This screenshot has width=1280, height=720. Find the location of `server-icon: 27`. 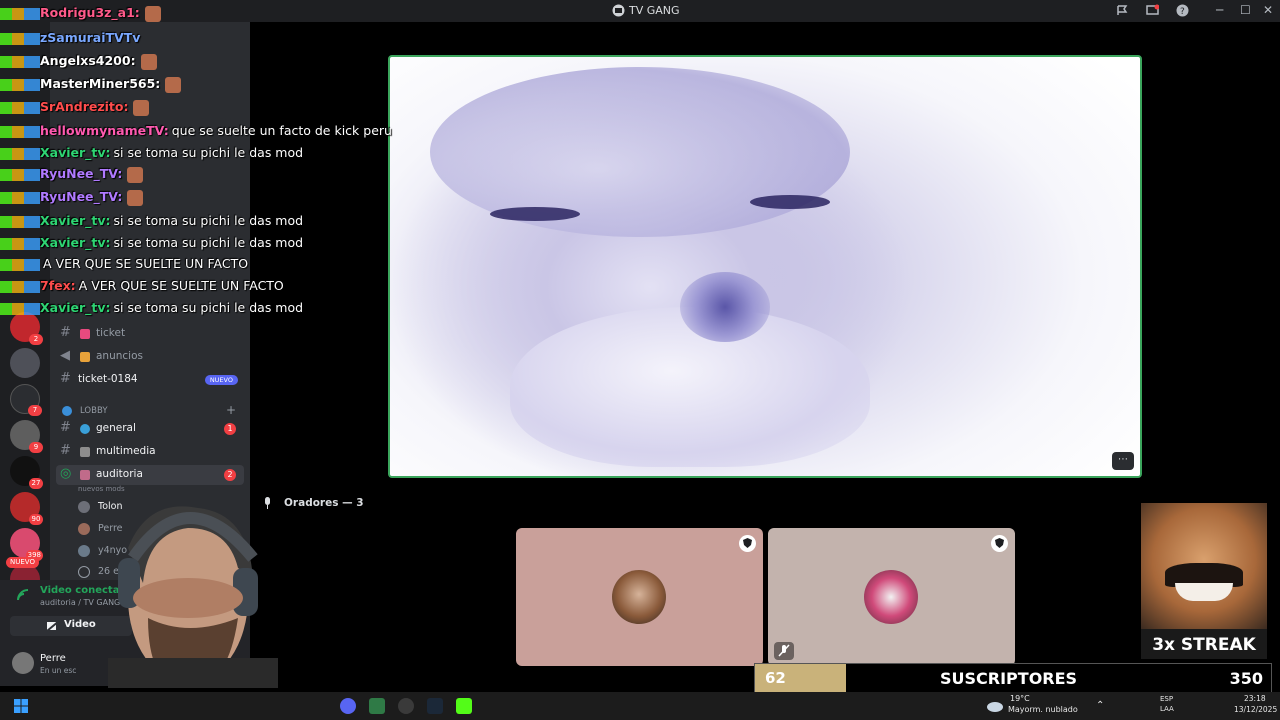

server-icon: 27 is located at coordinates (26, 472).